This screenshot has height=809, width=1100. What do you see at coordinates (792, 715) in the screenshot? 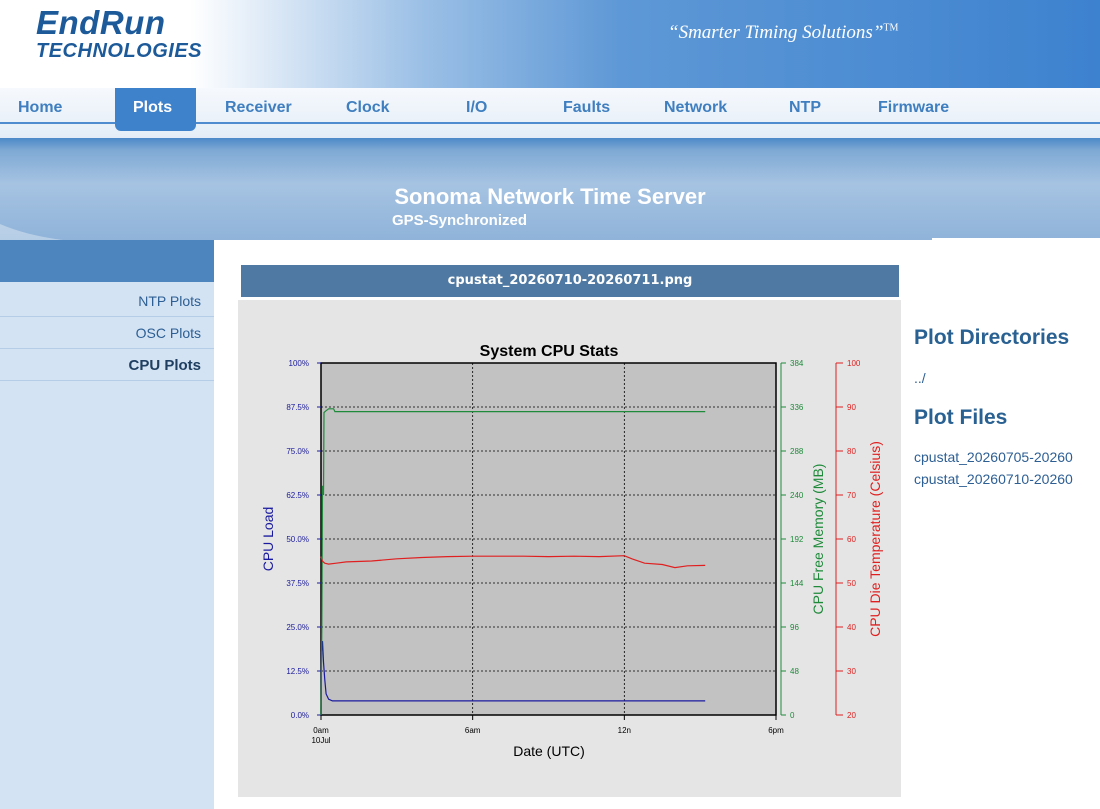
I see `memory-axis-tick-label: 0` at bounding box center [792, 715].